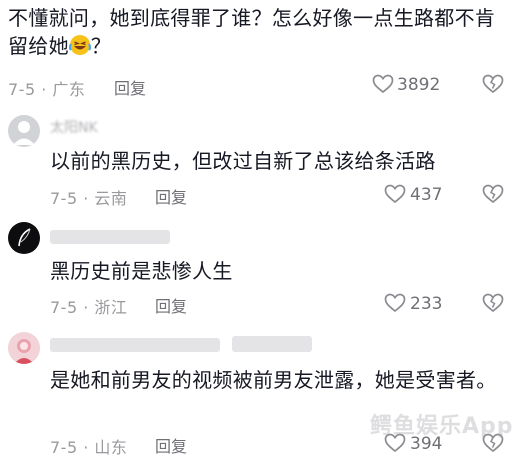 This screenshot has width=520, height=470. Describe the element at coordinates (79, 45) in the screenshot. I see `laughing-crying-emoji-icon` at that location.